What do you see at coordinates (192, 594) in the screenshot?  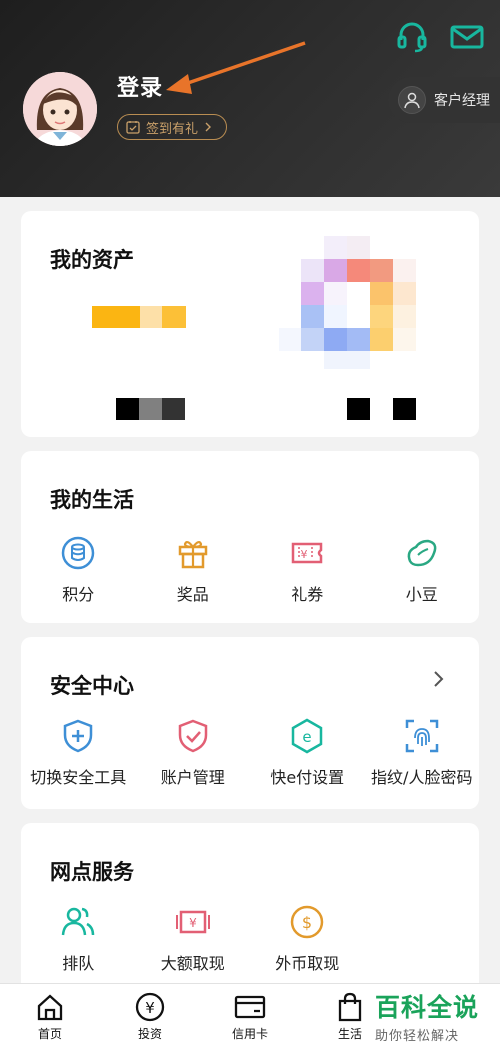 I see `life-item-label: 奖品` at bounding box center [192, 594].